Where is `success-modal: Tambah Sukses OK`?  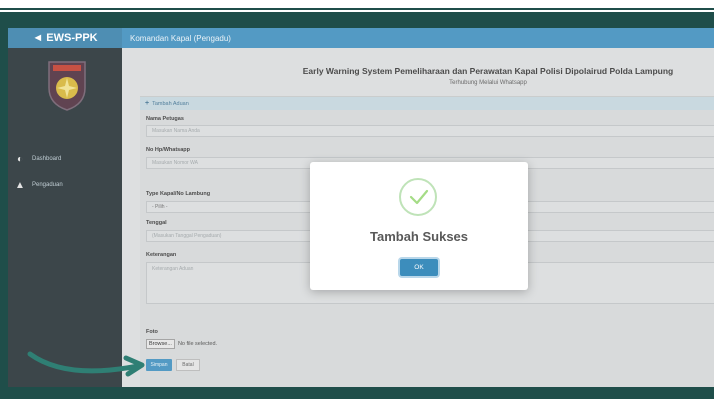 success-modal: Tambah Sukses OK is located at coordinates (419, 226).